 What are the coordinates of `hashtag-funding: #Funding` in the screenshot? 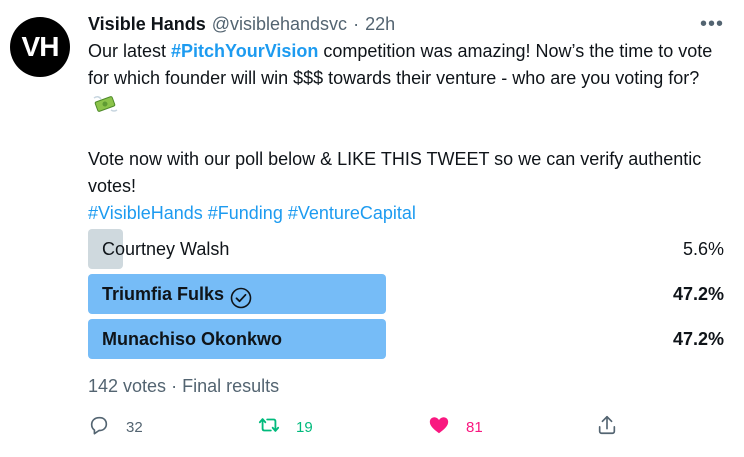 It's located at (245, 213).